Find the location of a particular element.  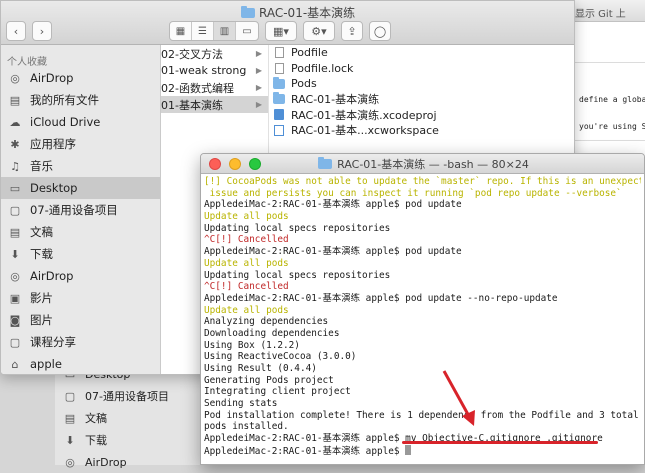

column-view-icon: ▥ is located at coordinates (225, 31).